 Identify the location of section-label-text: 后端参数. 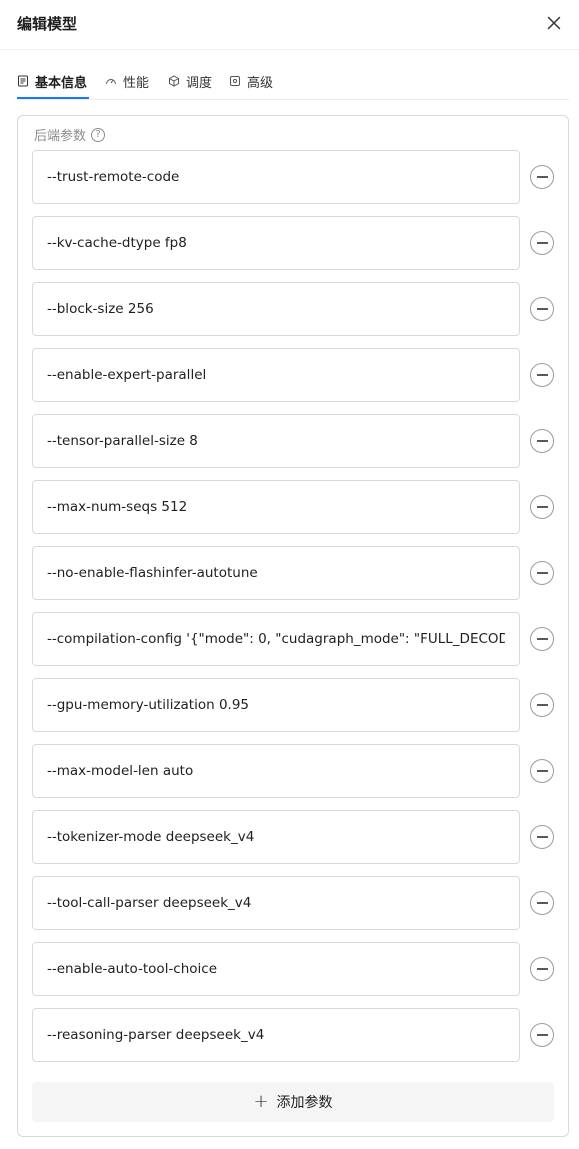
(60, 136).